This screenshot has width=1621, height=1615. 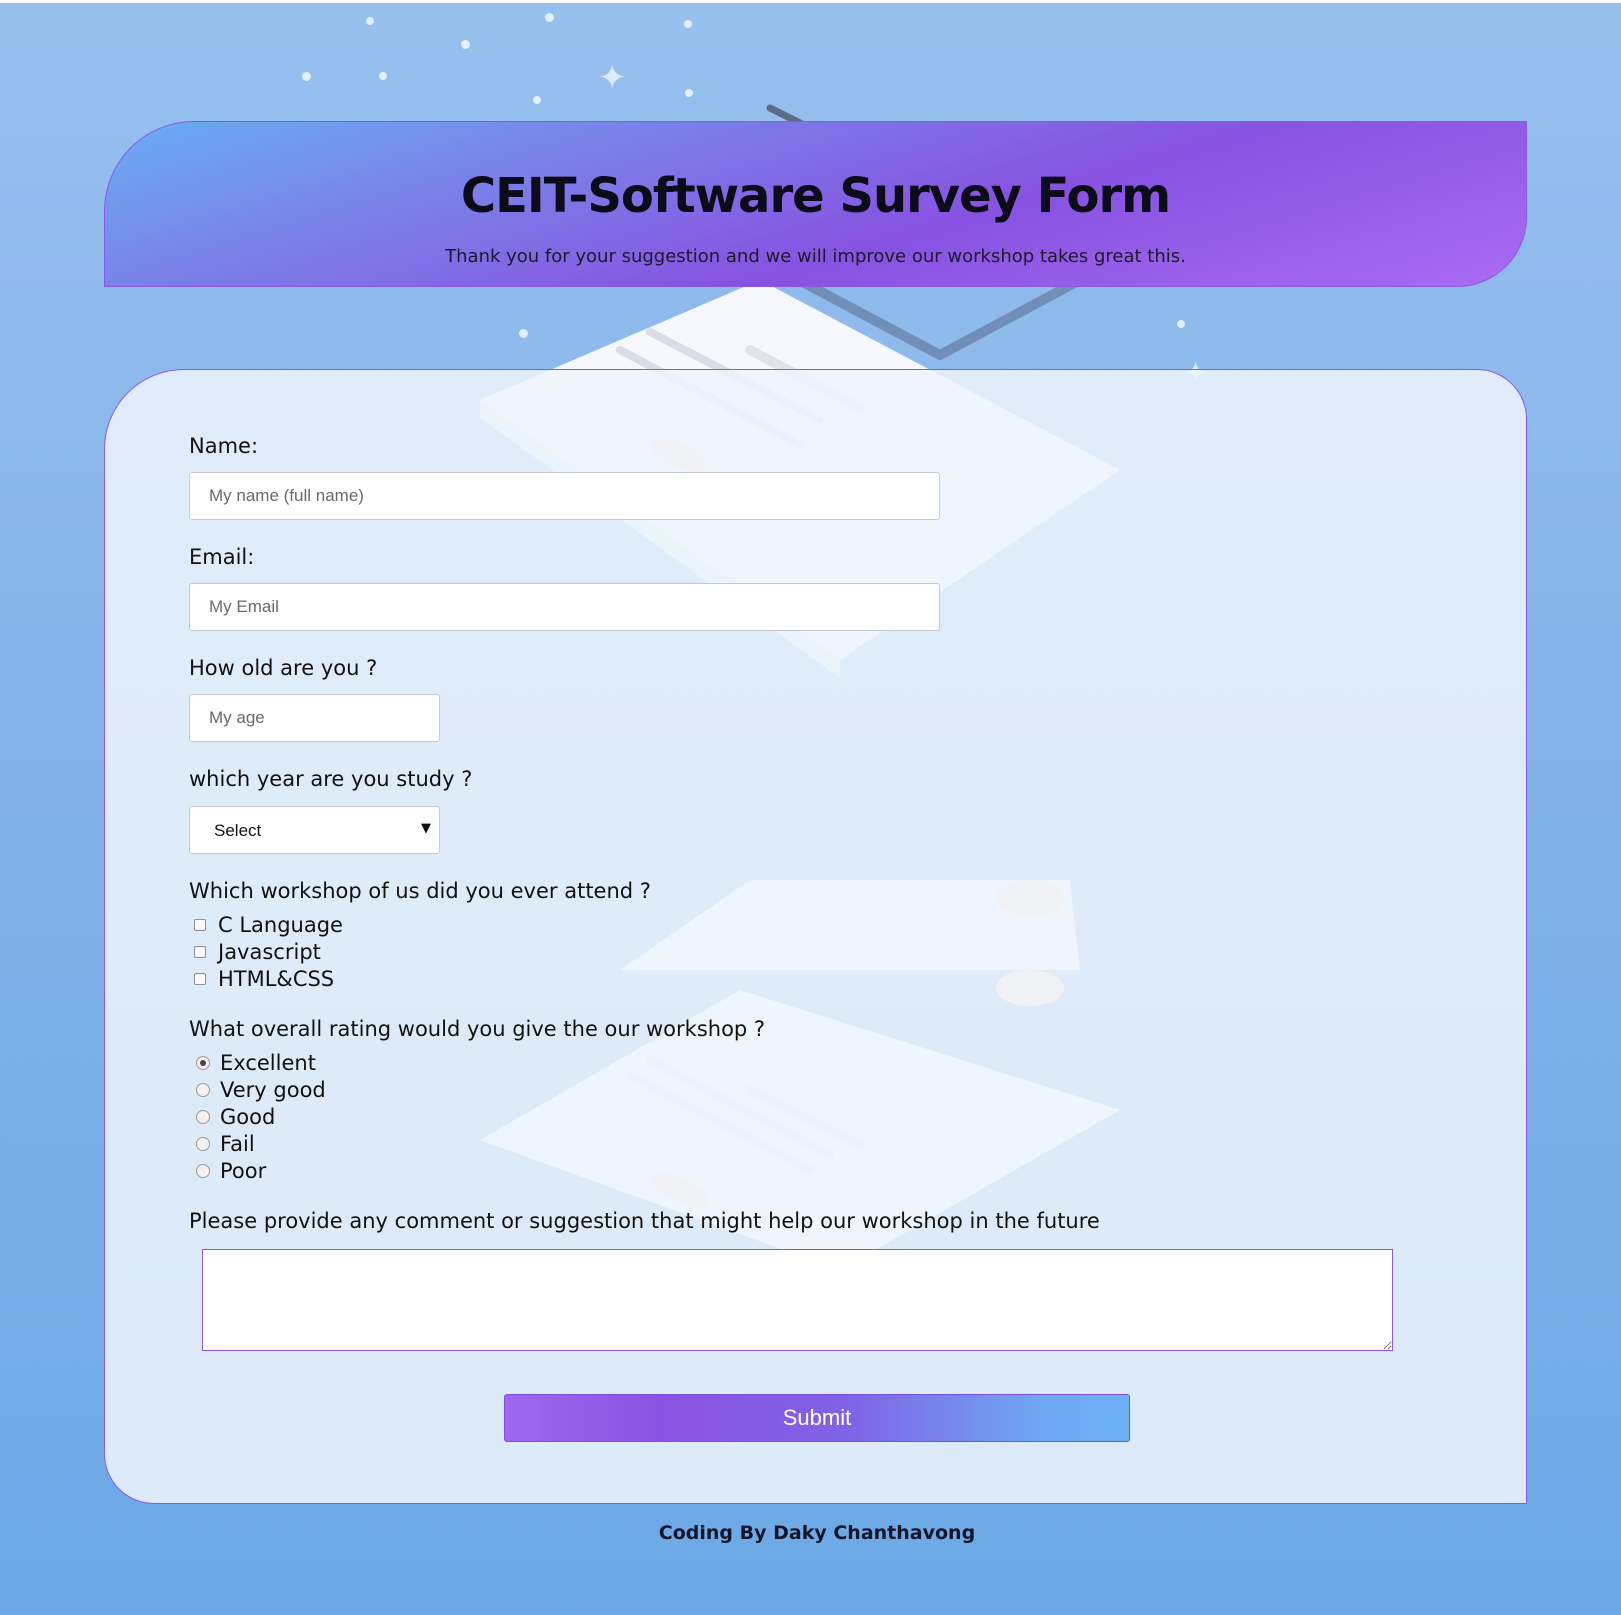 I want to click on rating-option: Very good, so click(x=257, y=1090).